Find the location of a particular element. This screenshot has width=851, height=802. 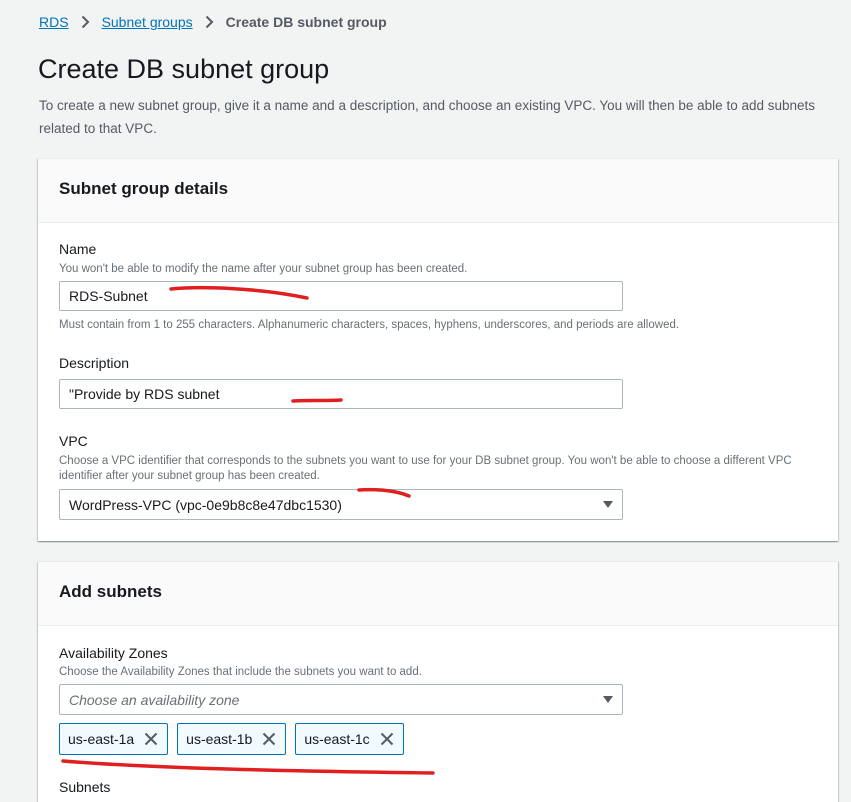

zone-token: us-east-1b is located at coordinates (232, 739).